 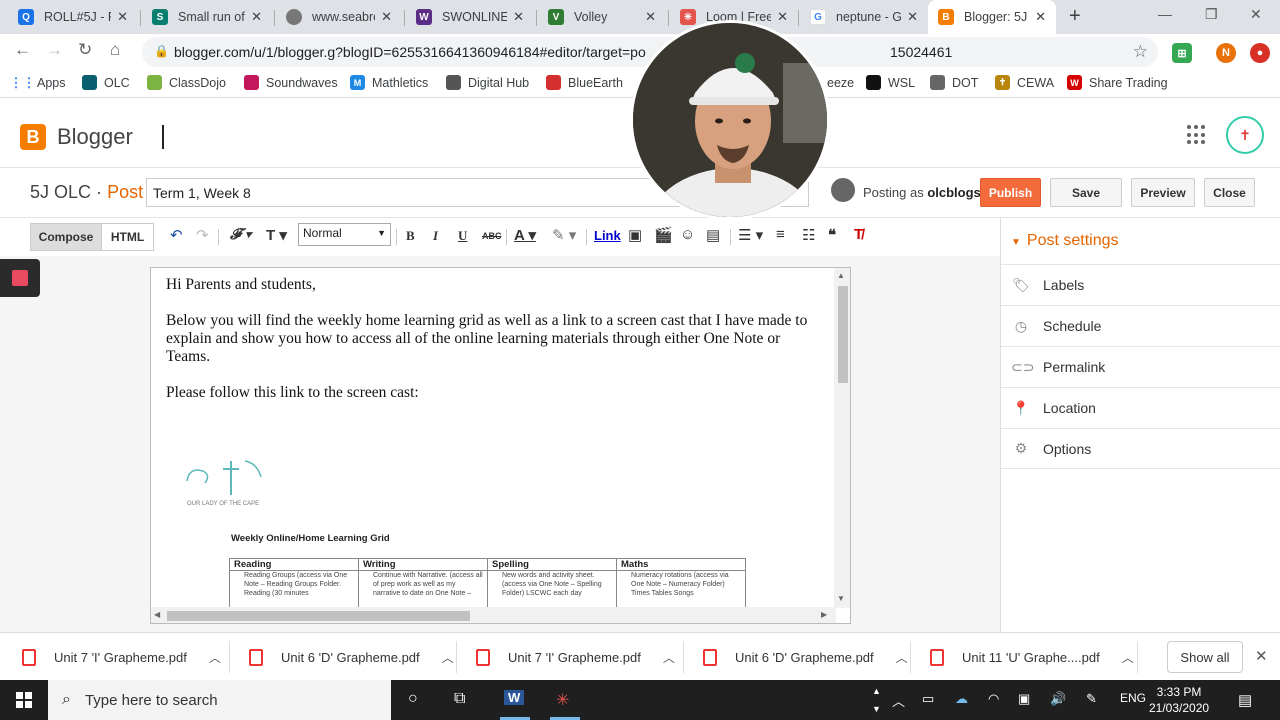 What do you see at coordinates (1058, 699) in the screenshot?
I see `volume-icon: 🔊` at bounding box center [1058, 699].